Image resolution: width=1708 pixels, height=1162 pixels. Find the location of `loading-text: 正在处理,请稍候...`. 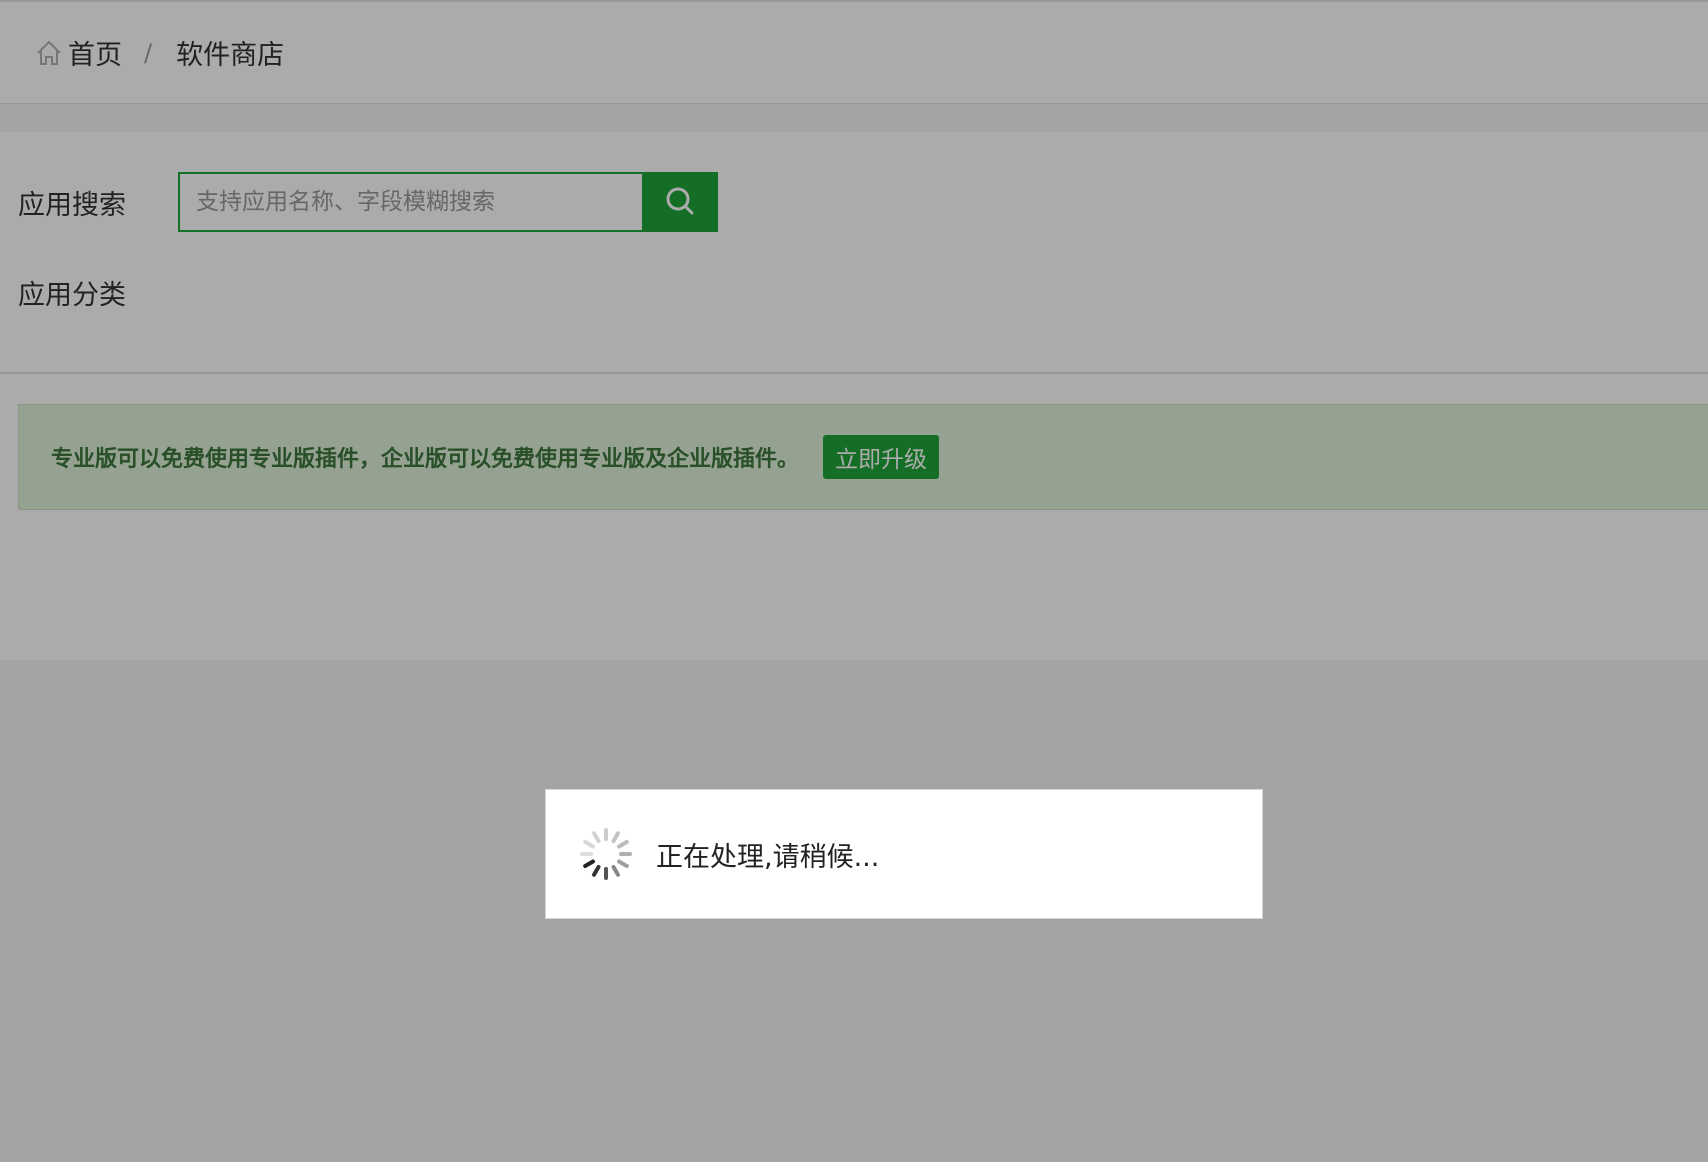

loading-text: 正在处理,请稍候... is located at coordinates (768, 857).